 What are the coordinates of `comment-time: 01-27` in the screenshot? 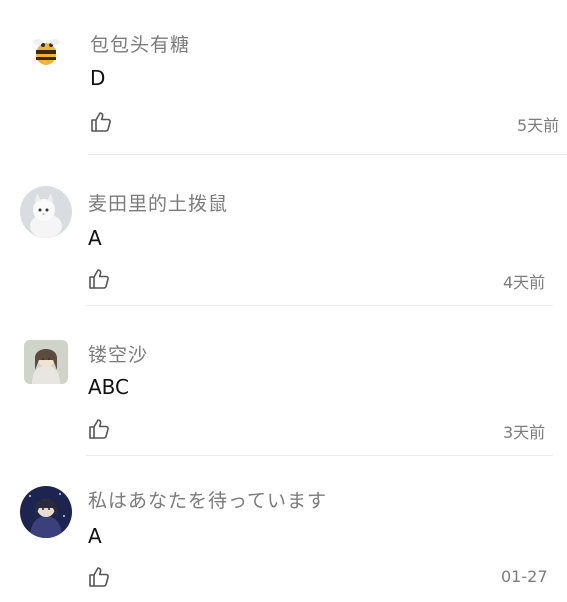 It's located at (524, 576).